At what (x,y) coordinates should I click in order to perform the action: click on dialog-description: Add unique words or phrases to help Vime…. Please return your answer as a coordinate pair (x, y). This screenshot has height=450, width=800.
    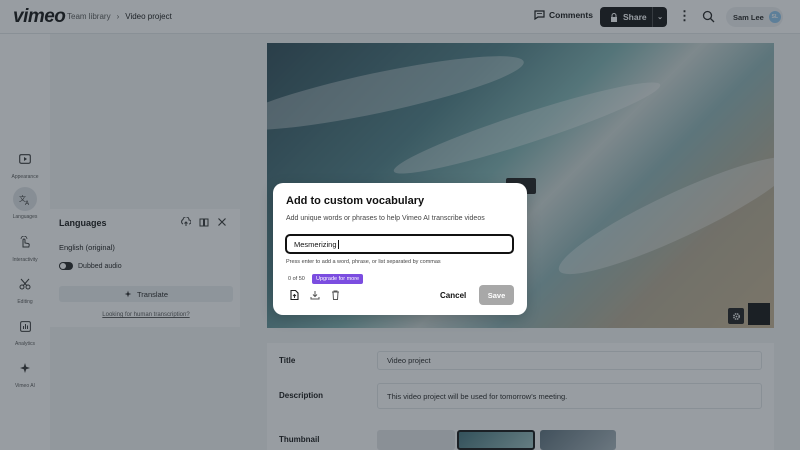
    Looking at the image, I should click on (385, 218).